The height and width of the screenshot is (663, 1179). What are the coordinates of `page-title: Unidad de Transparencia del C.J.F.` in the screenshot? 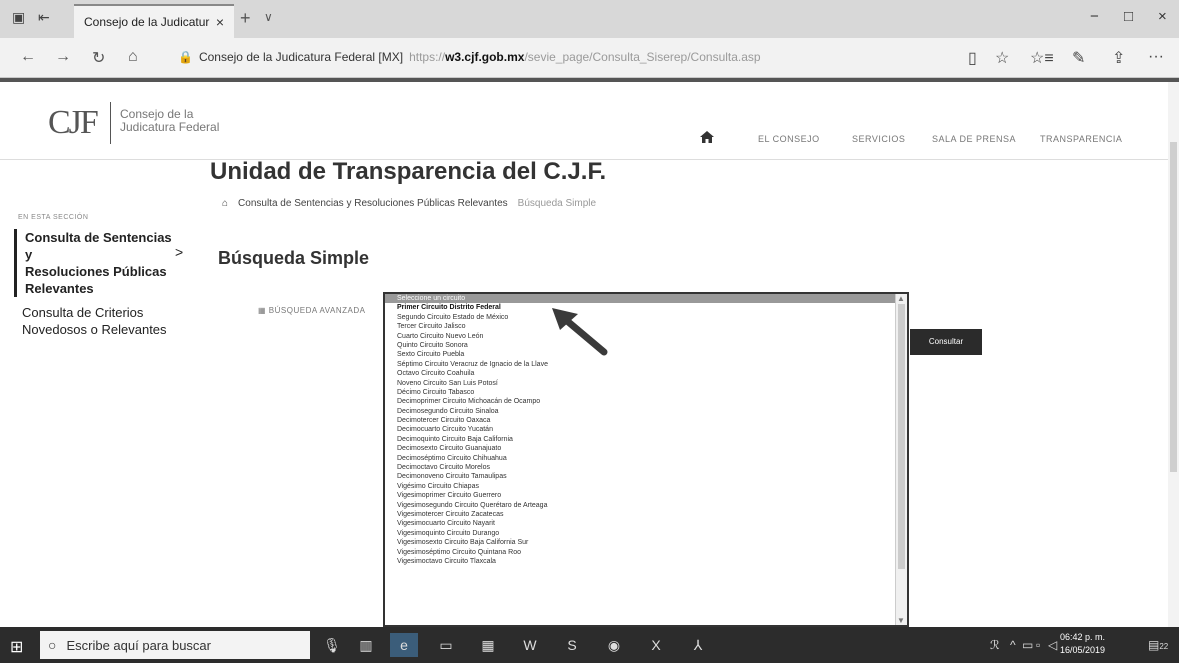 It's located at (408, 171).